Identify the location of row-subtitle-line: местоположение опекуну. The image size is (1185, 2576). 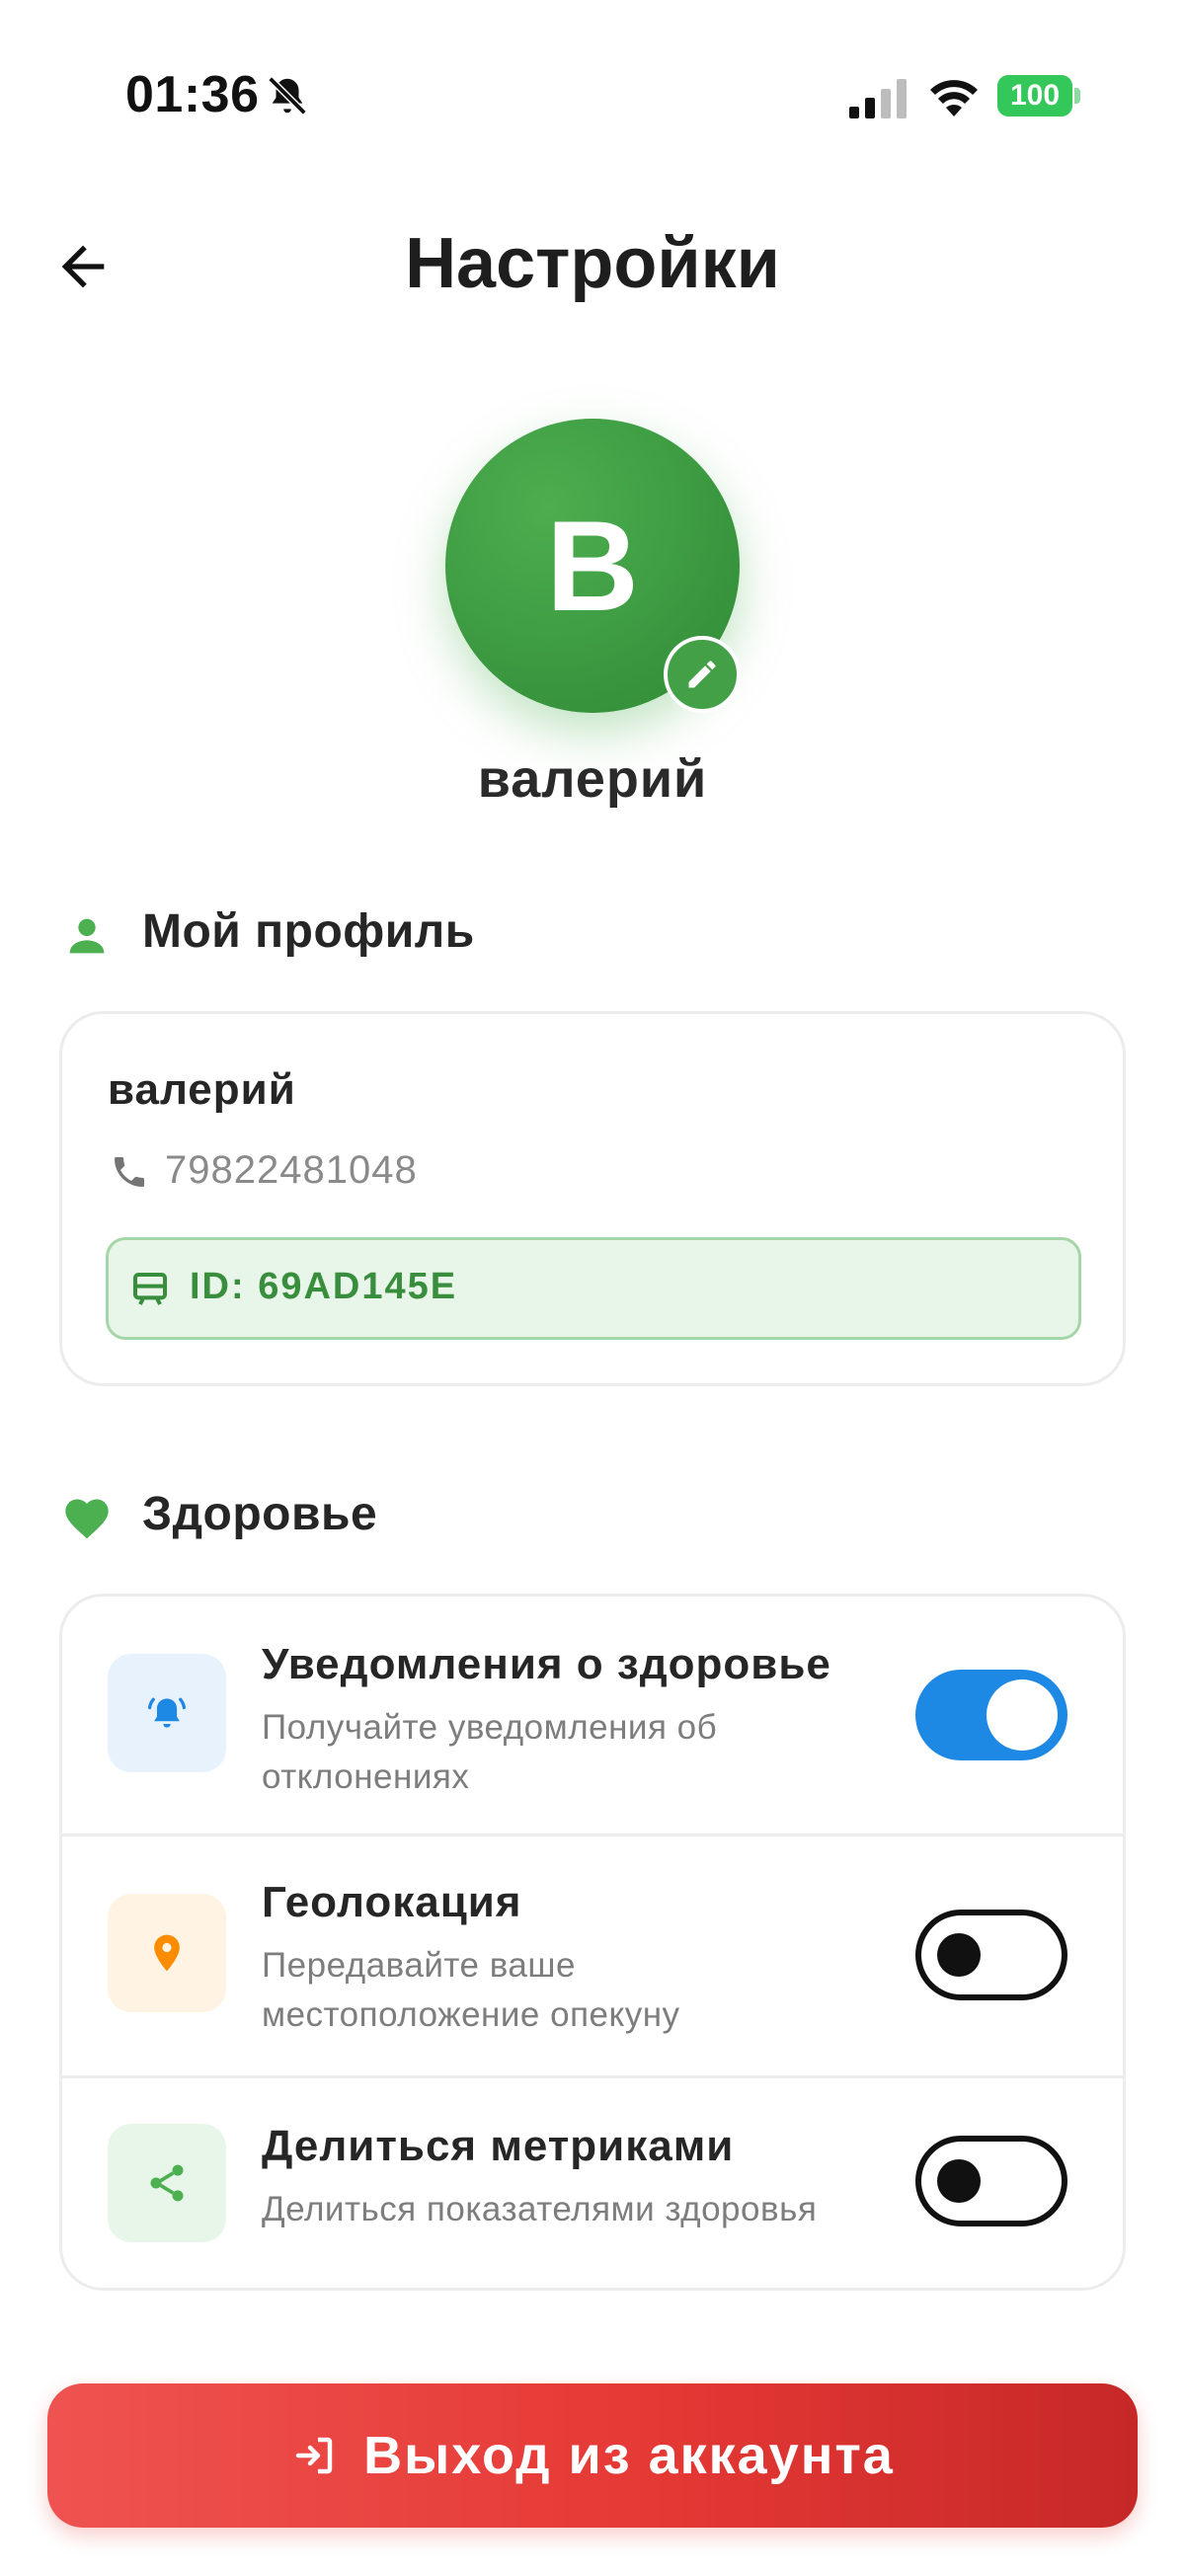
(471, 2014).